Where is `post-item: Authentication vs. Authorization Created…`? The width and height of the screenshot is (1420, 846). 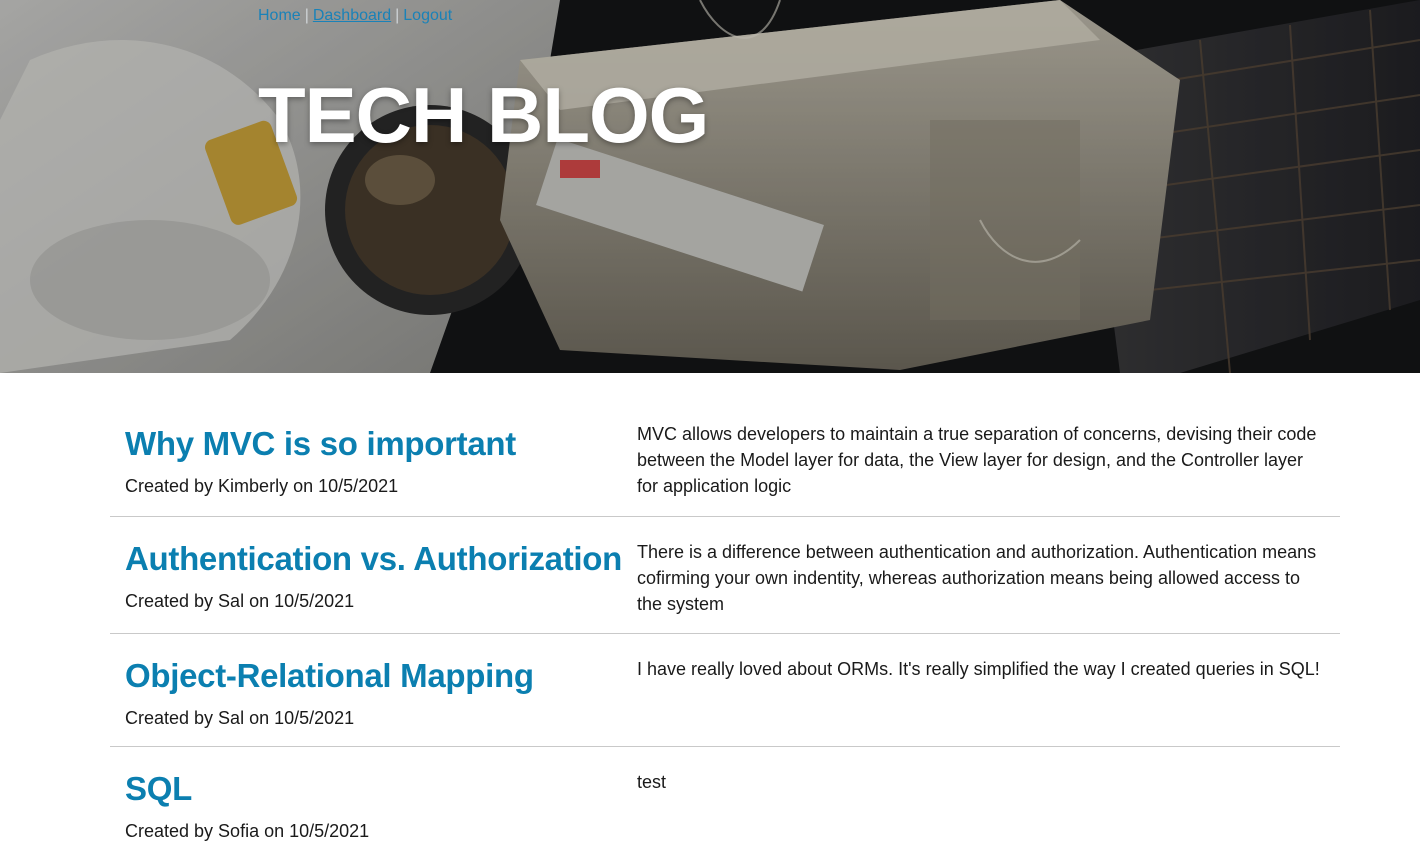
post-item: Authentication vs. Authorization Created… is located at coordinates (725, 575).